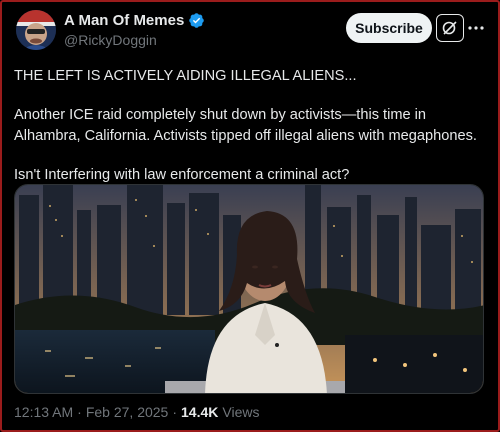 The width and height of the screenshot is (500, 432). Describe the element at coordinates (127, 412) in the screenshot. I see `tweet-date: Feb 27, 2025` at that location.